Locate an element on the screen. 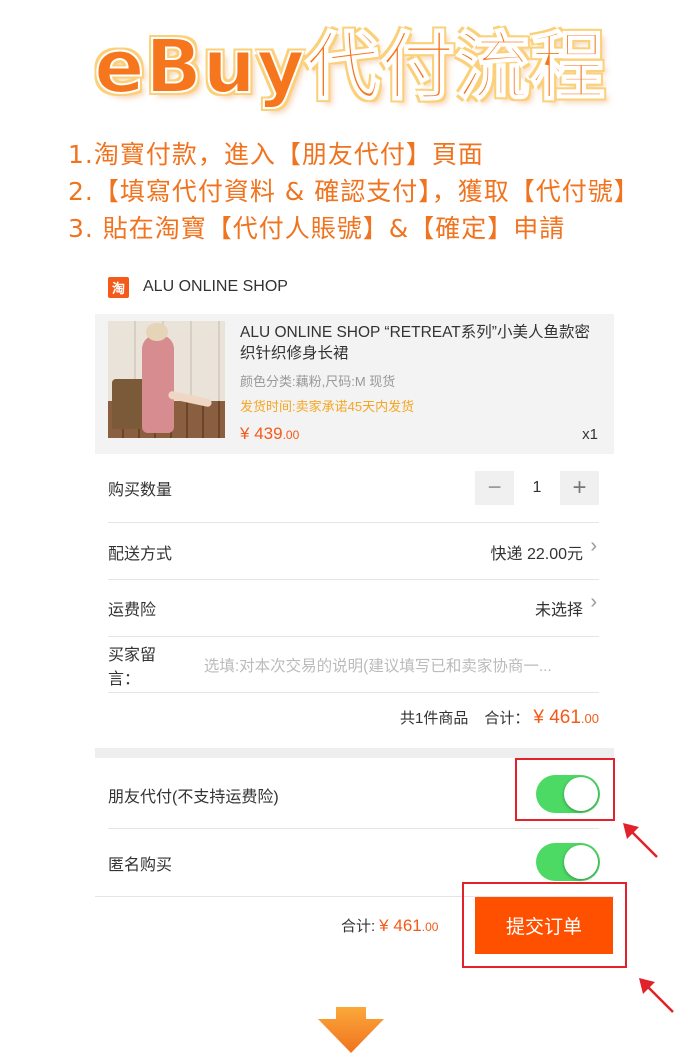 This screenshot has height=1058, width=700. quantity-row: 购买数量 − 1 + is located at coordinates (353, 488).